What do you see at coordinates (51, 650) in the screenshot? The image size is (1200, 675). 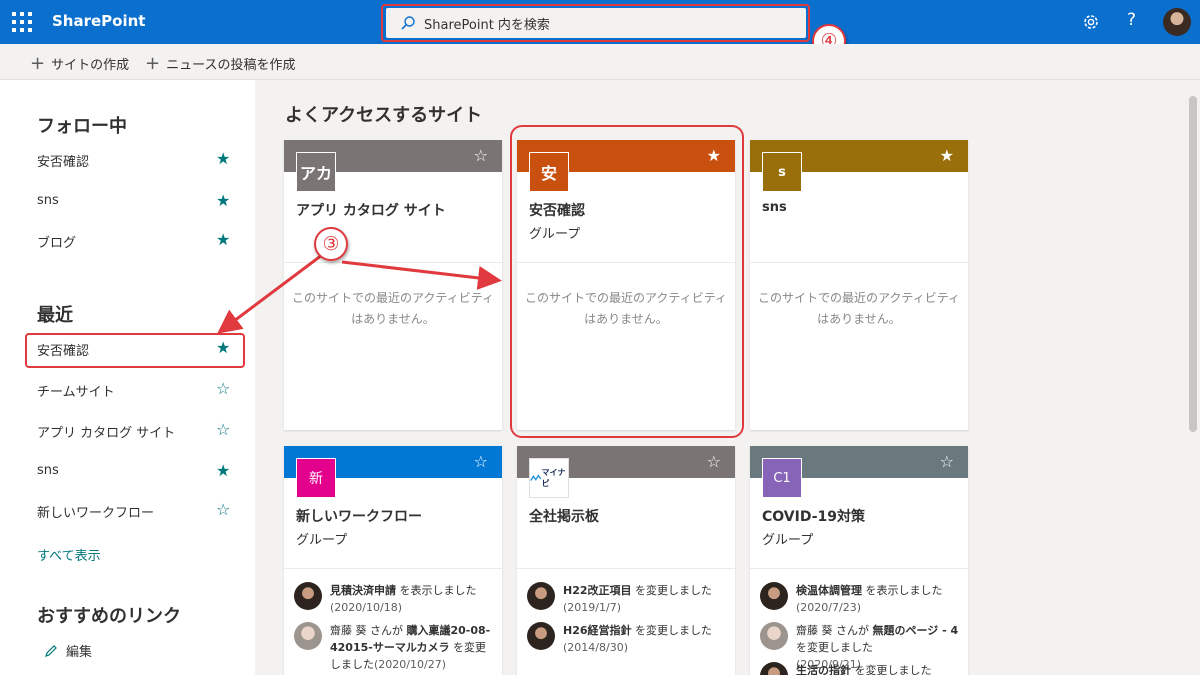 I see `pencil-icon` at bounding box center [51, 650].